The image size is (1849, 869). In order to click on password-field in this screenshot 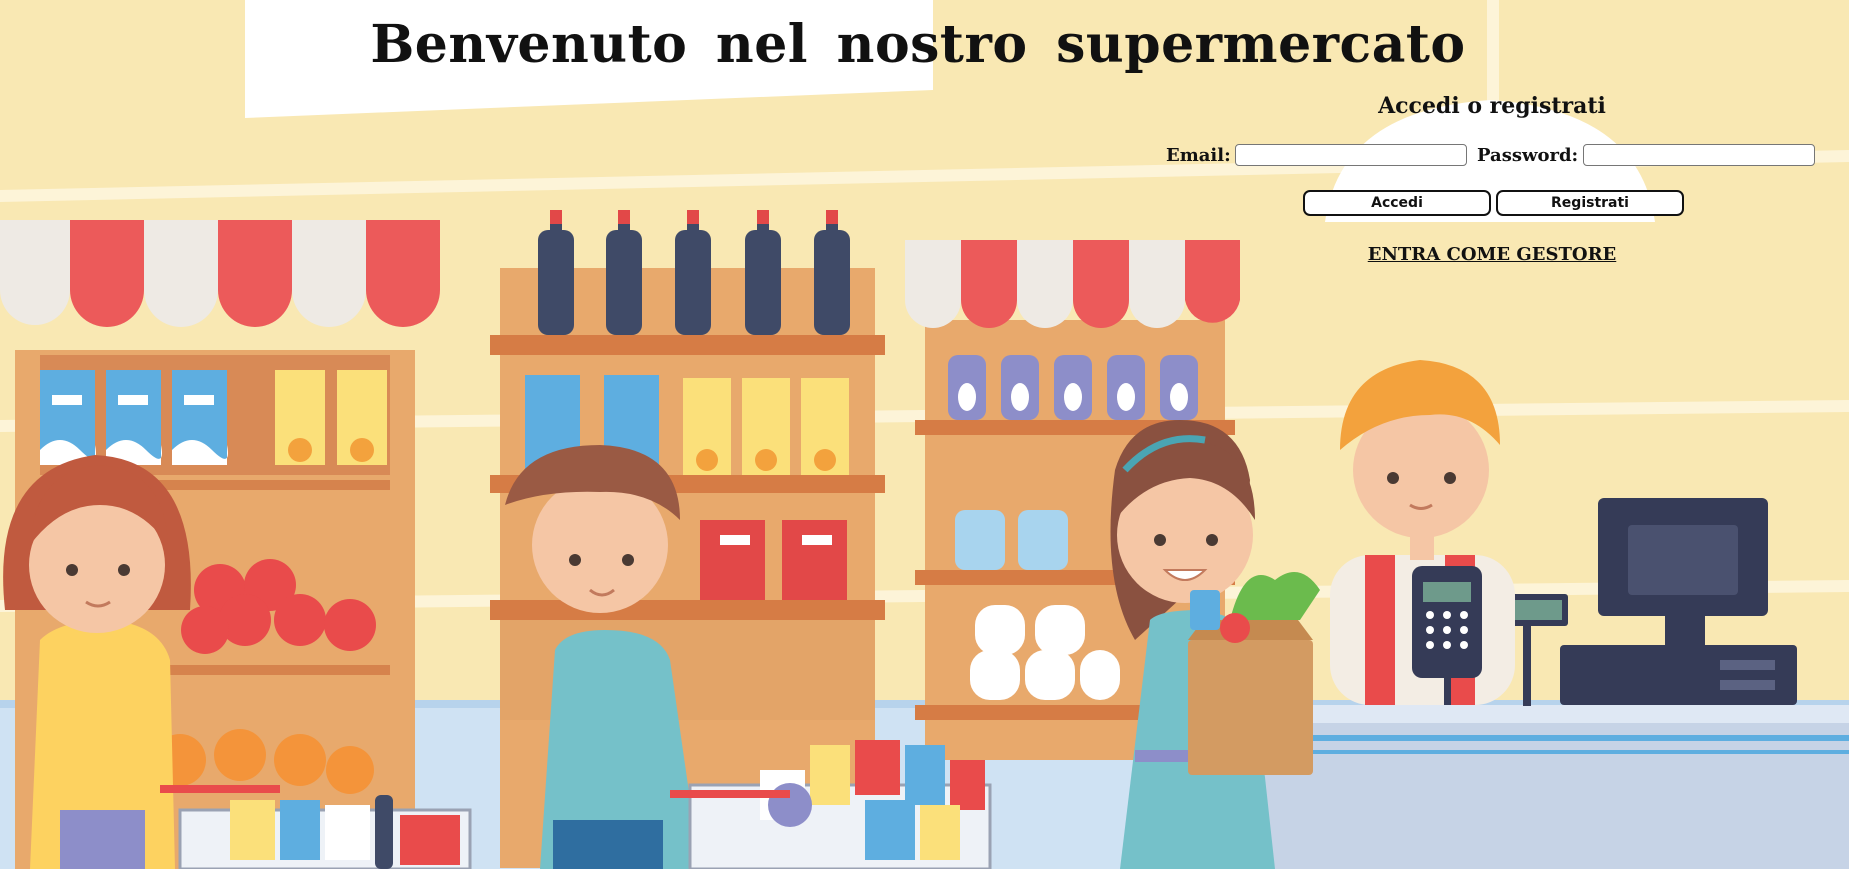, I will do `click(1699, 155)`.